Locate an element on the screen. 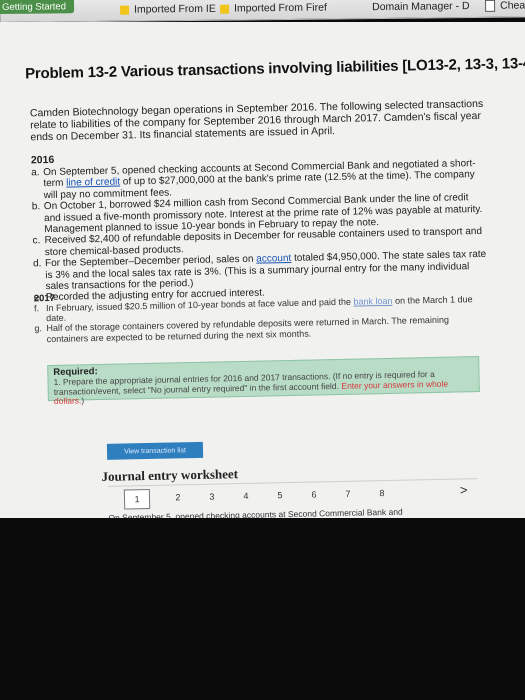 The image size is (525, 700). bookmark-imported-from-ie: Imported From IE is located at coordinates (168, 9).